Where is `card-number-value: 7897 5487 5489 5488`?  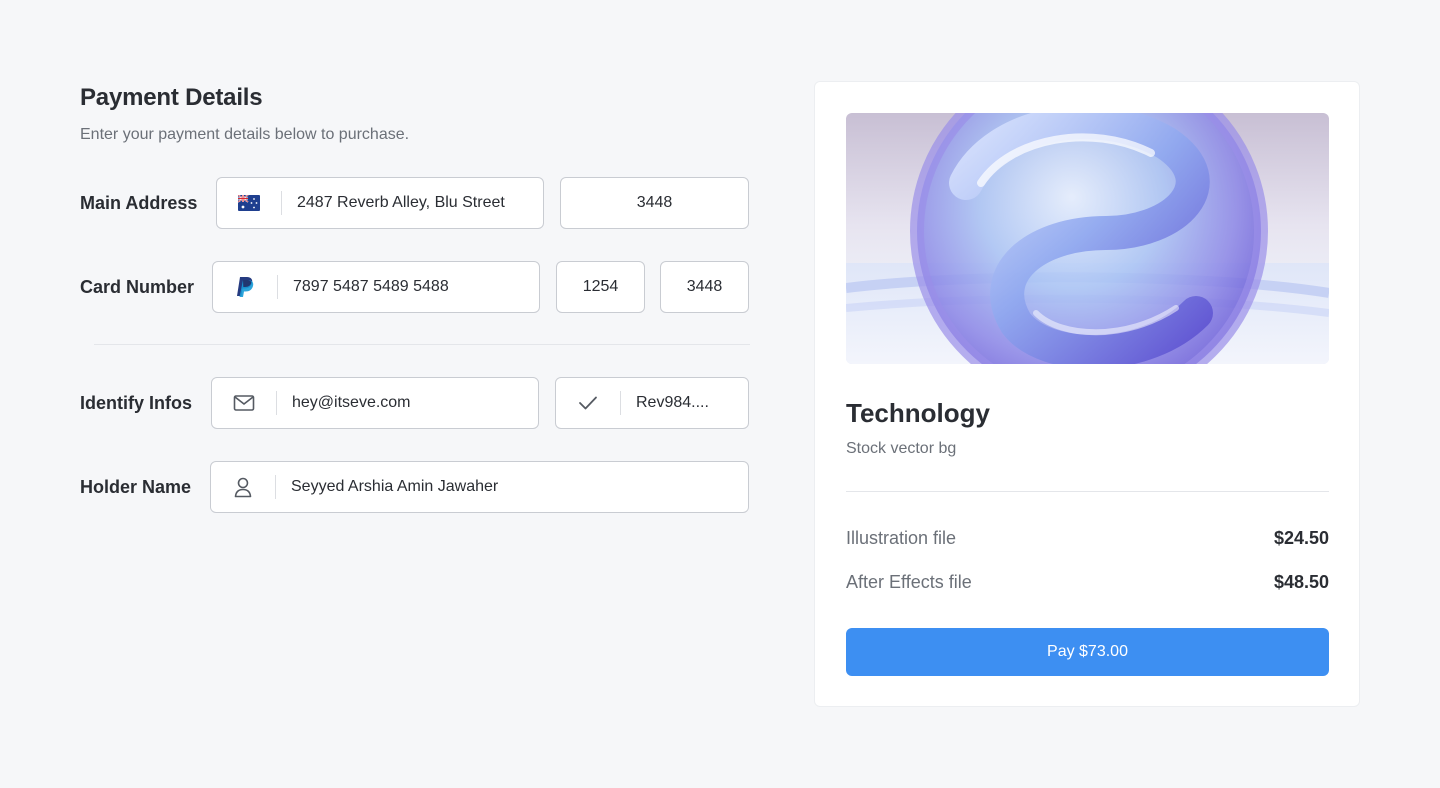 card-number-value: 7897 5487 5489 5488 is located at coordinates (371, 286).